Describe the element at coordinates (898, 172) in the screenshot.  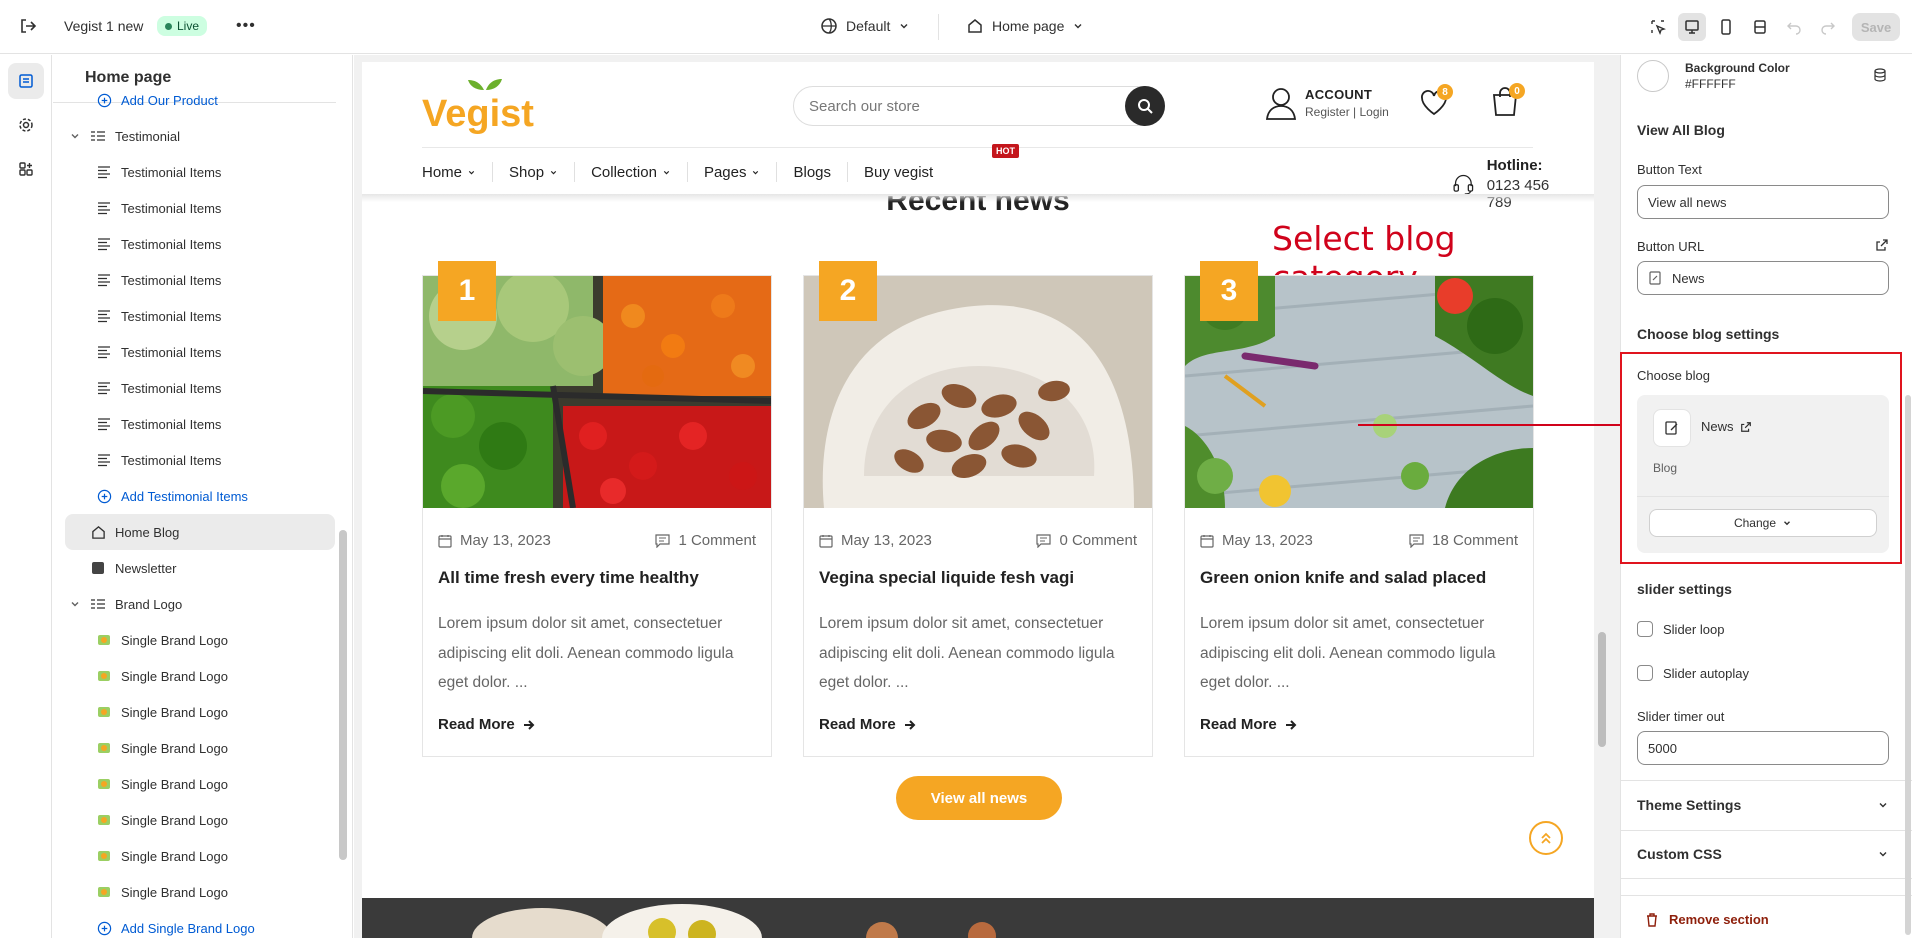
I see `store-nav-item: Buy vegist` at that location.